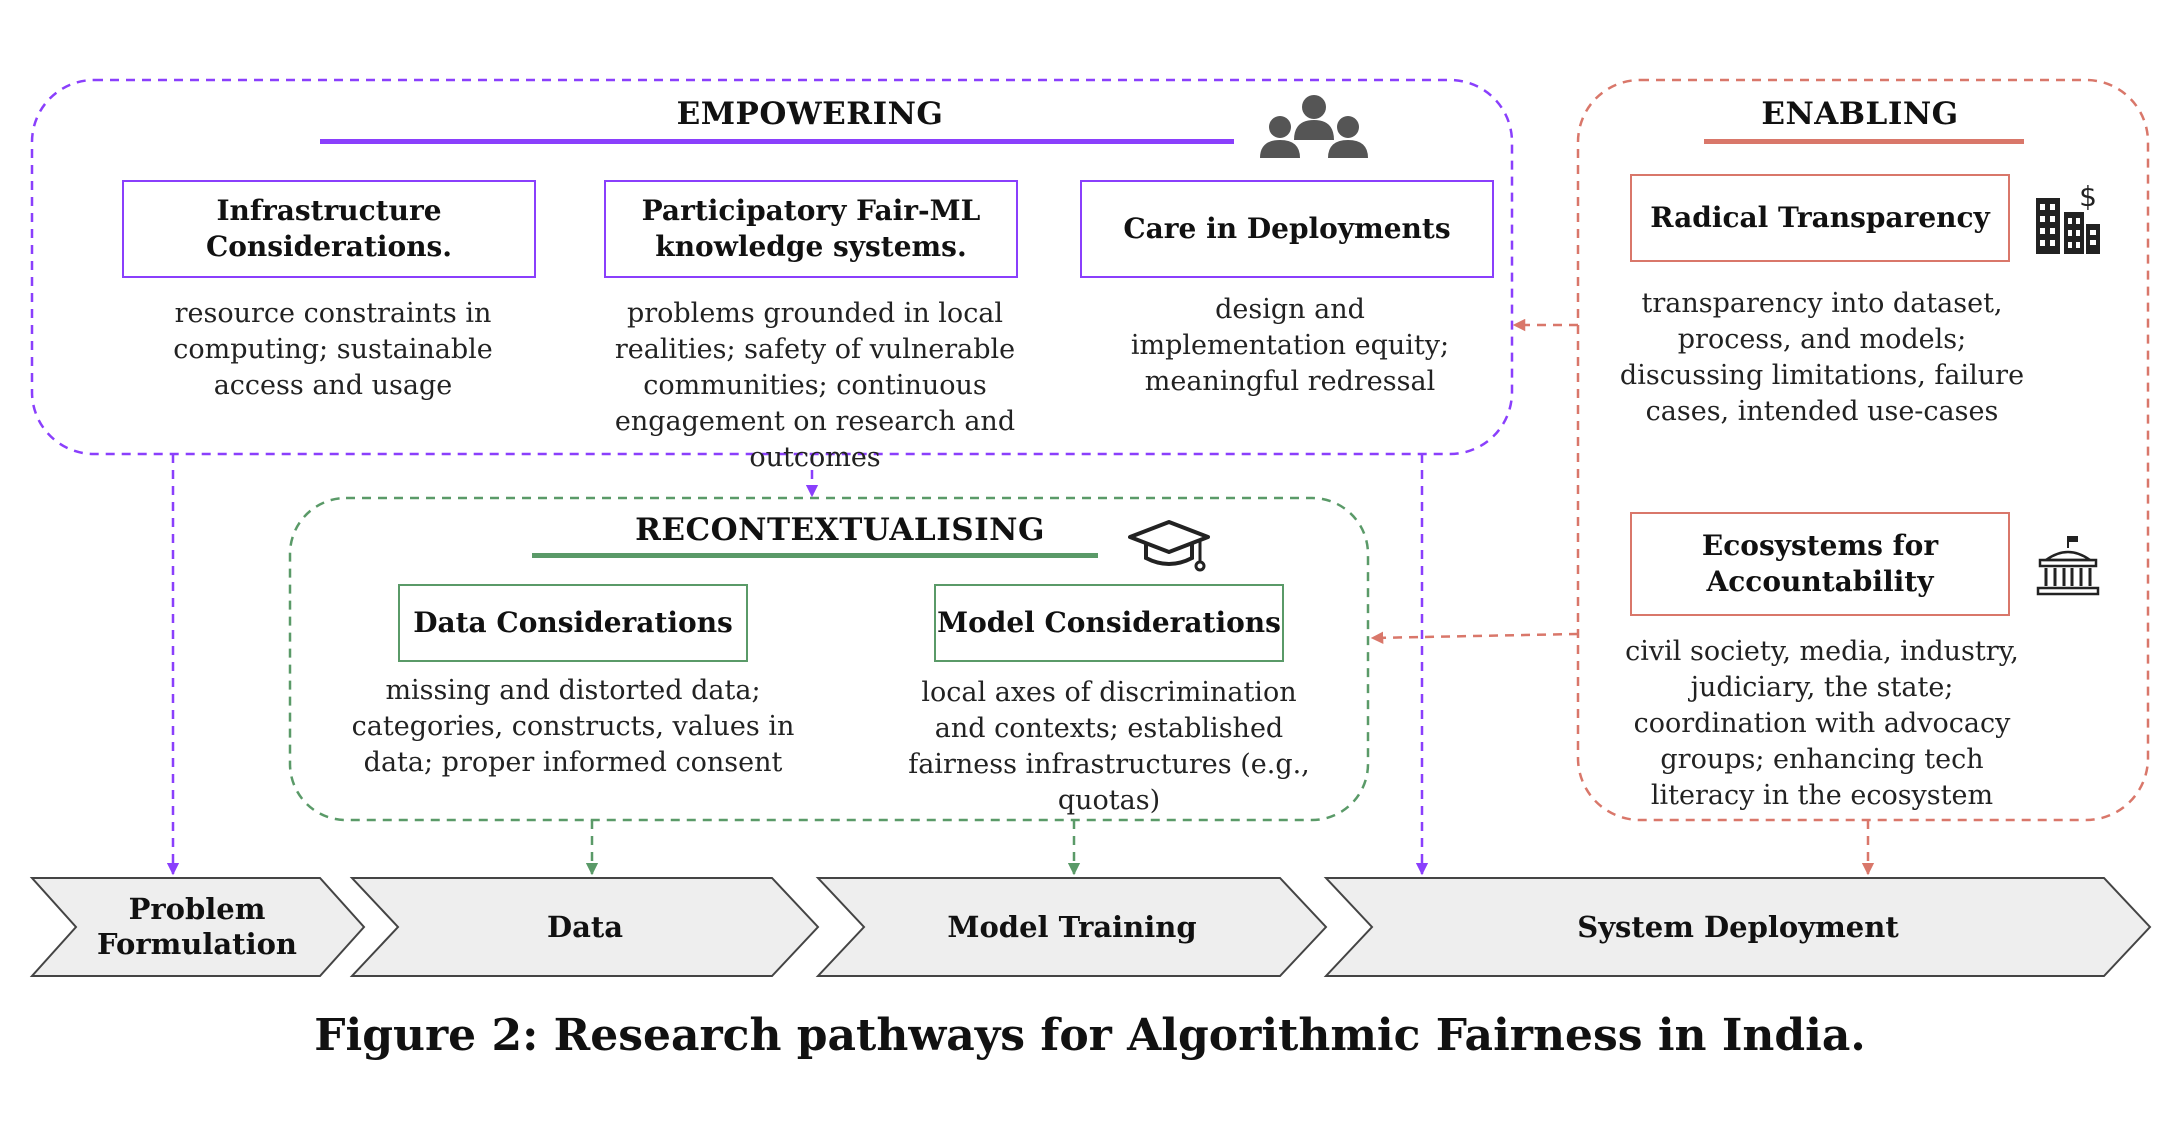 This screenshot has width=2180, height=1130. I want to click on graduation-cap-icon, so click(1171, 548).